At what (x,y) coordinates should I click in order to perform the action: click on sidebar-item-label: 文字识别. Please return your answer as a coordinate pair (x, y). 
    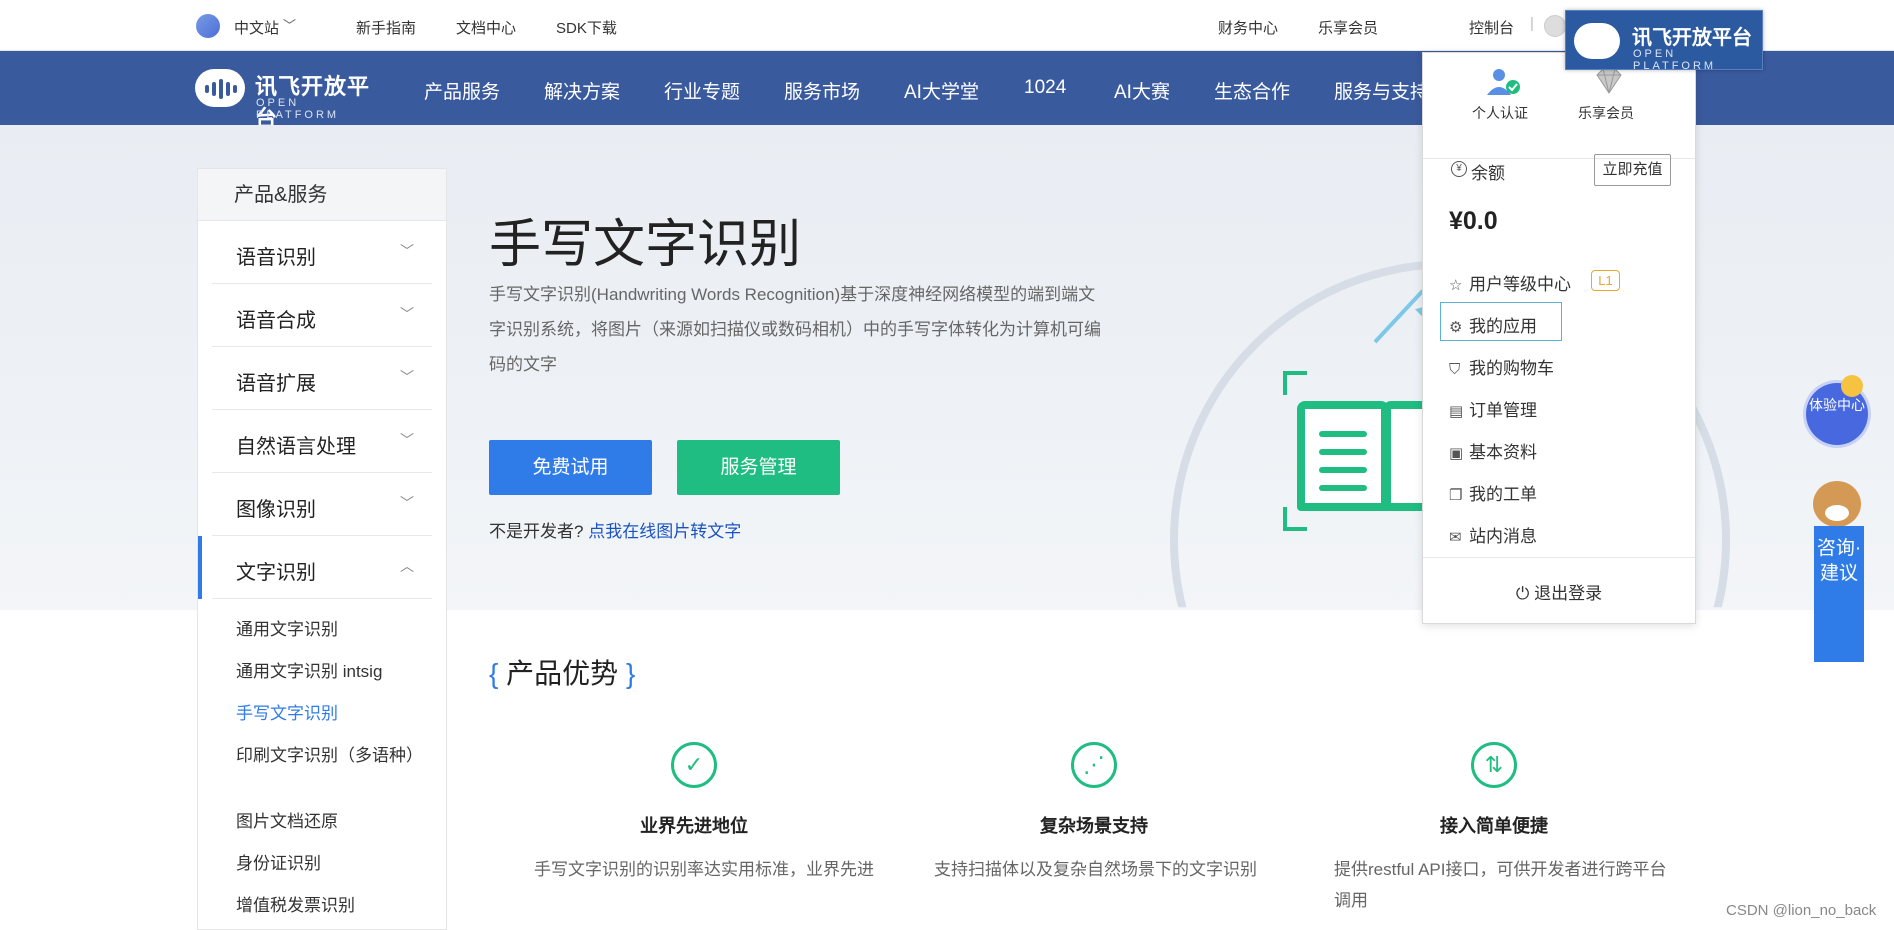
    Looking at the image, I should click on (276, 573).